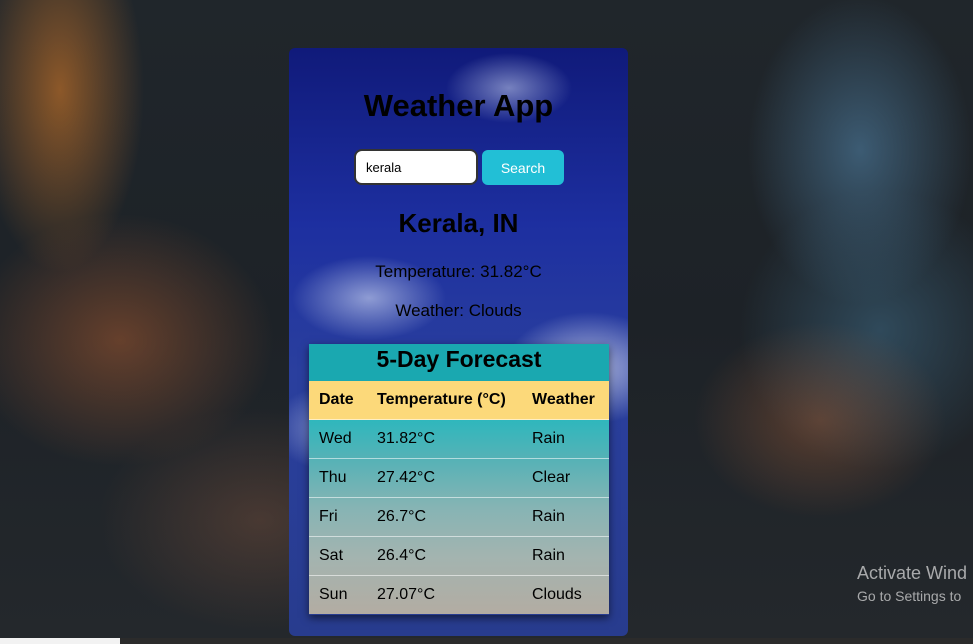  Describe the element at coordinates (444, 478) in the screenshot. I see `forecast-temperature: 27.42°C` at that location.